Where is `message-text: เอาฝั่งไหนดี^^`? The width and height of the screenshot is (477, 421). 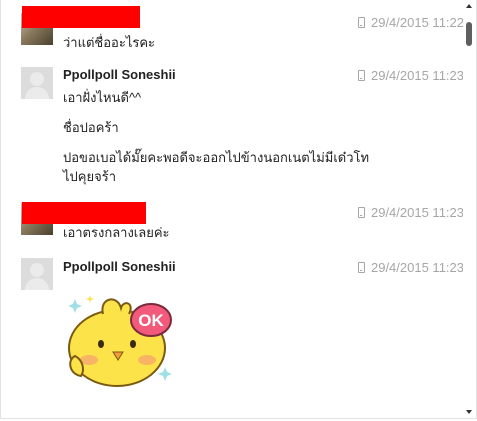
message-text: เอาฝั่งไหนดี^^ is located at coordinates (102, 97).